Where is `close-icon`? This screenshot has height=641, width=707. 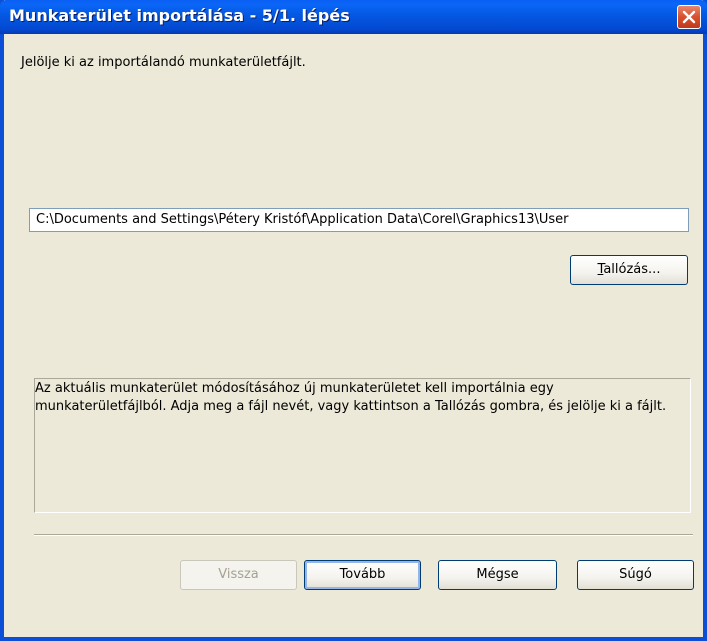
close-icon is located at coordinates (689, 17).